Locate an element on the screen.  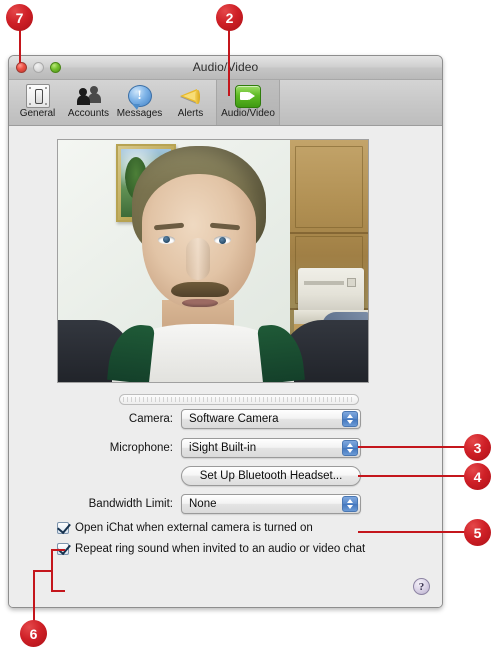
callout-6-leader-h is located at coordinates (43, 571).